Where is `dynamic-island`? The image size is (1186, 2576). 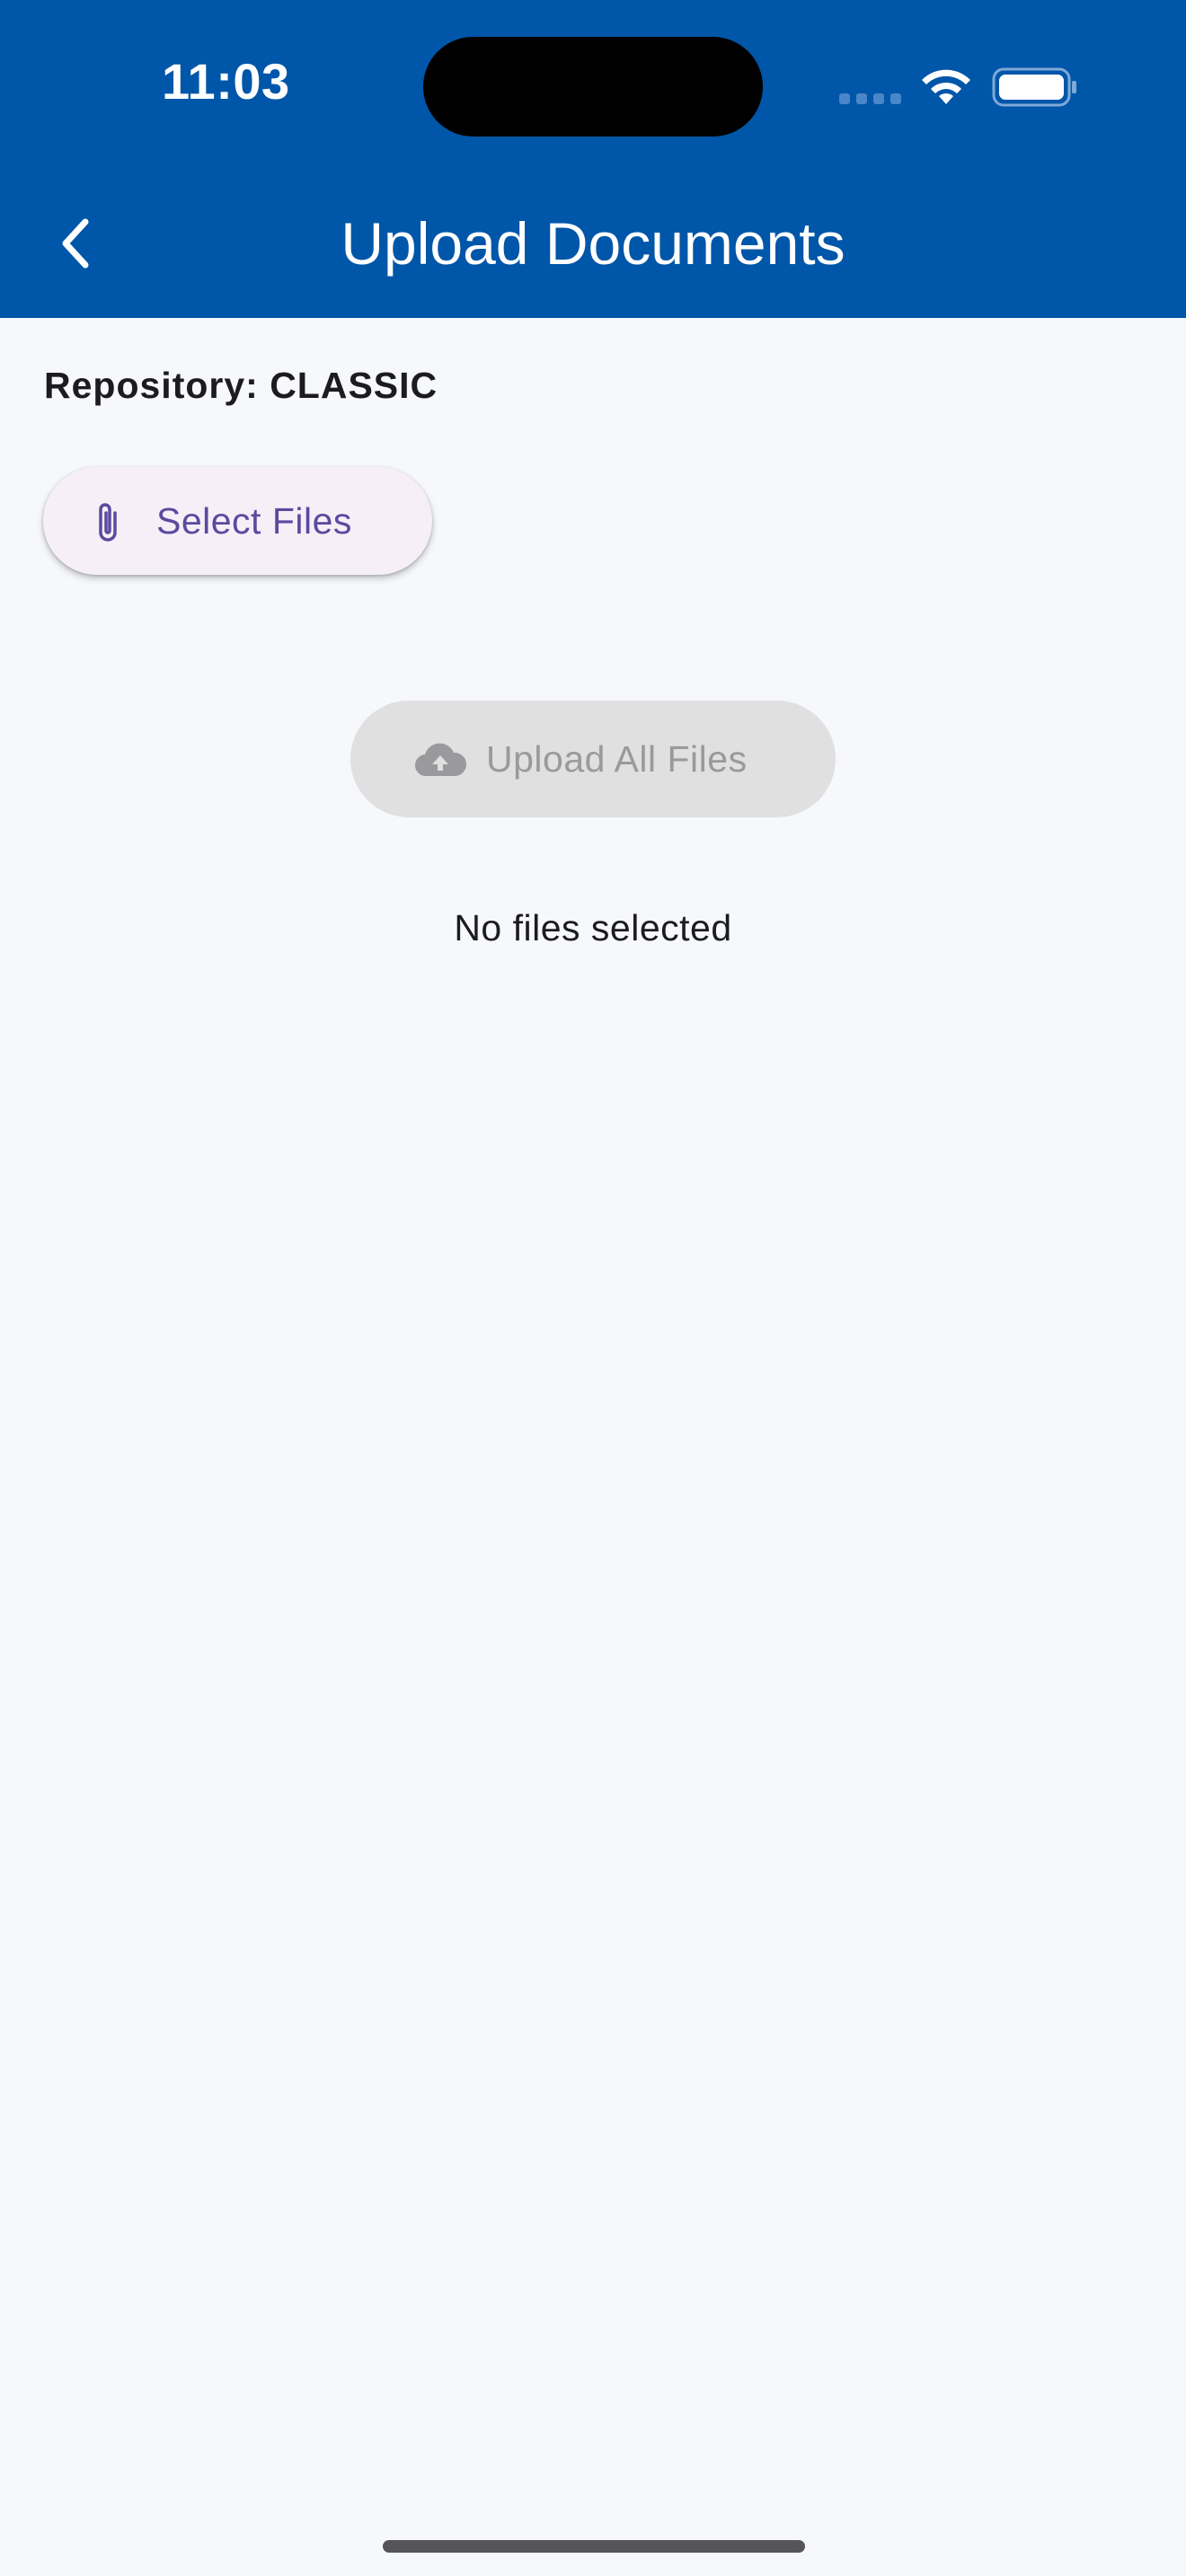 dynamic-island is located at coordinates (593, 87).